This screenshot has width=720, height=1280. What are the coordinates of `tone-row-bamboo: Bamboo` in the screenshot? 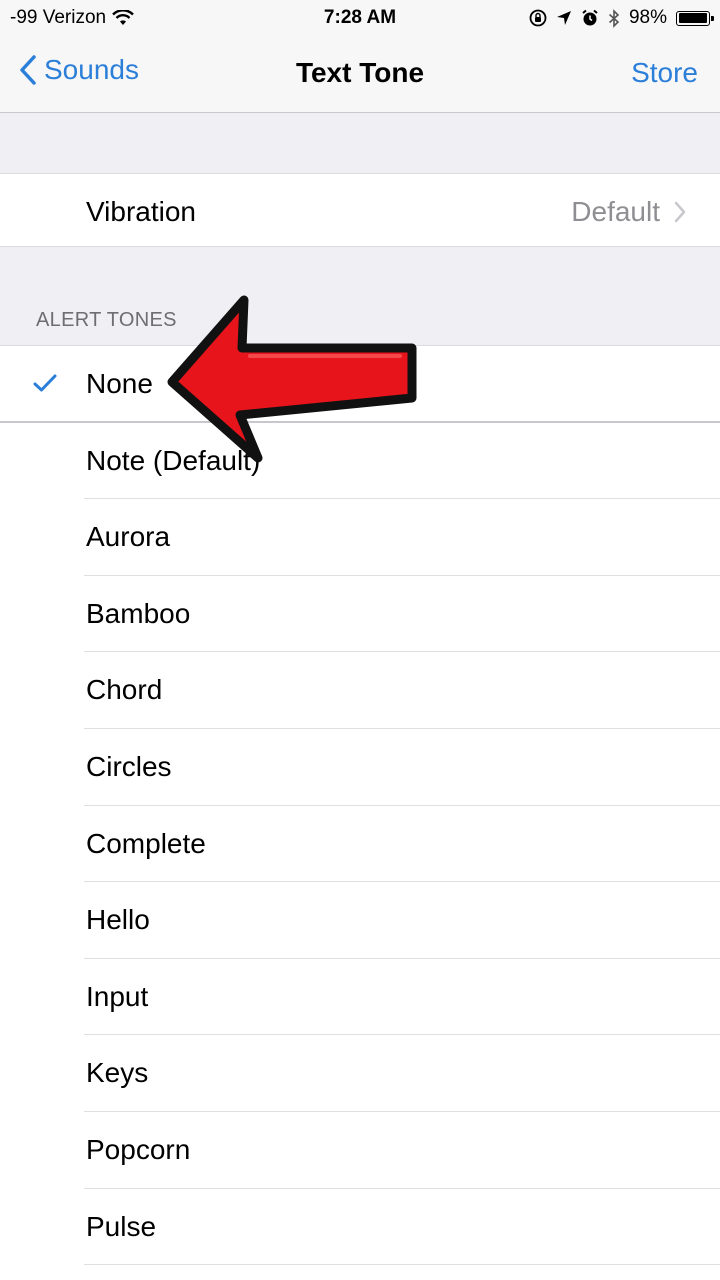 It's located at (360, 614).